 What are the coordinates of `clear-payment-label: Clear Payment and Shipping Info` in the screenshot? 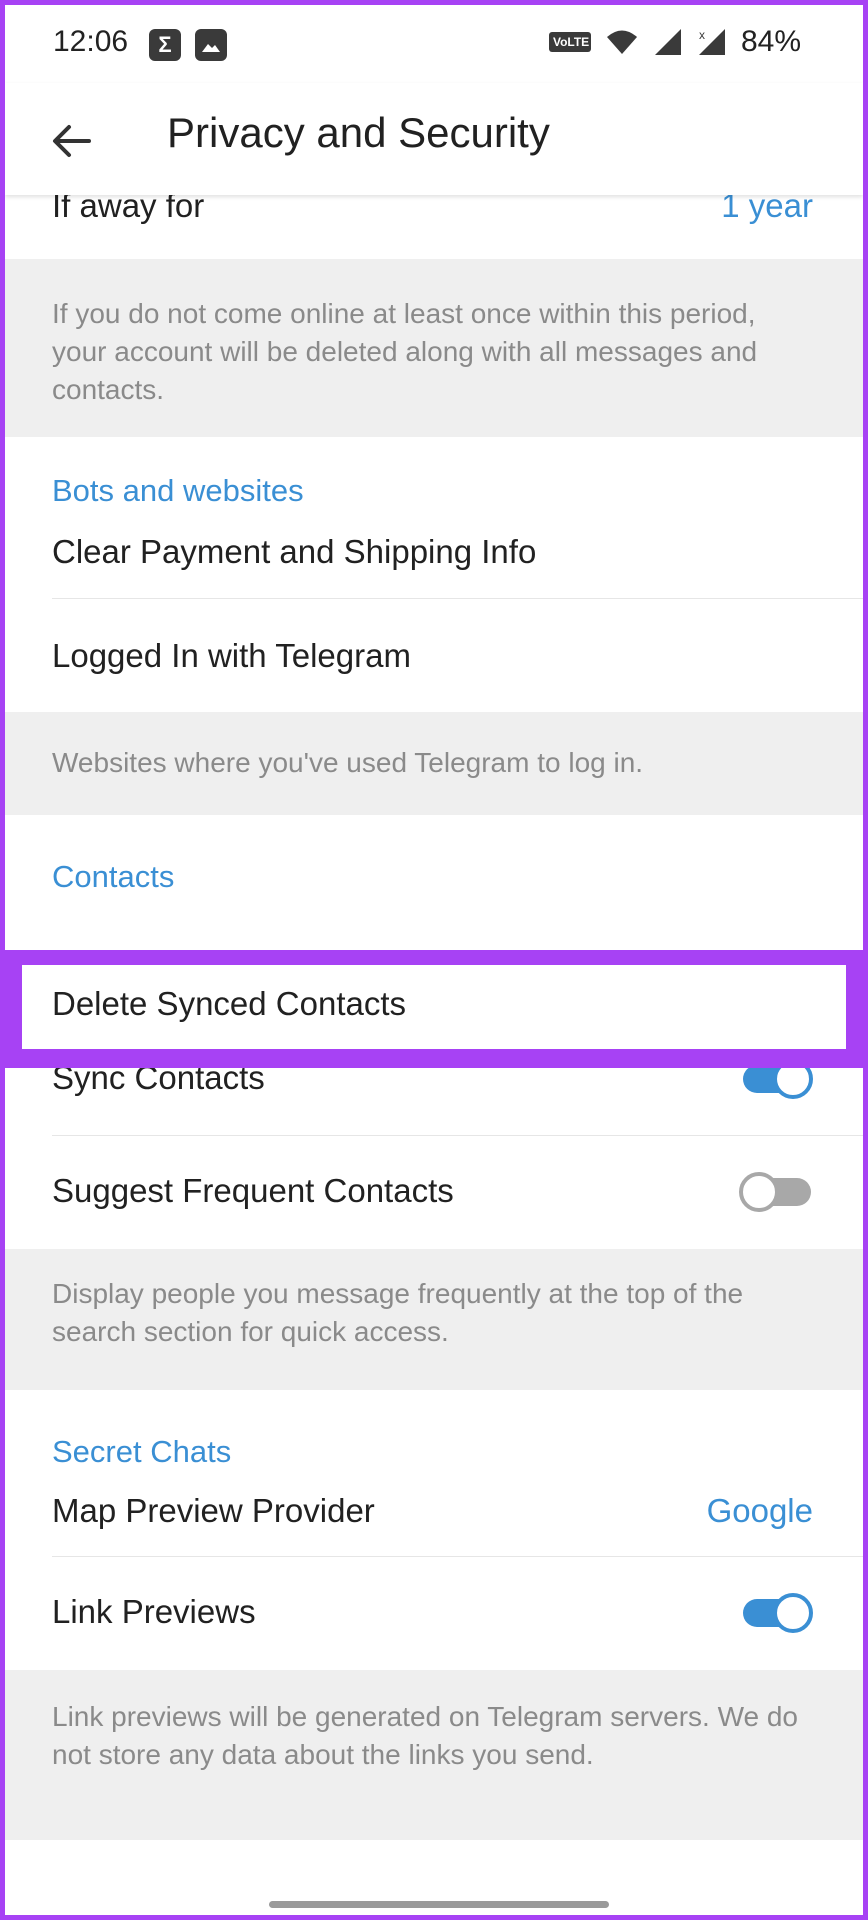 It's located at (294, 551).